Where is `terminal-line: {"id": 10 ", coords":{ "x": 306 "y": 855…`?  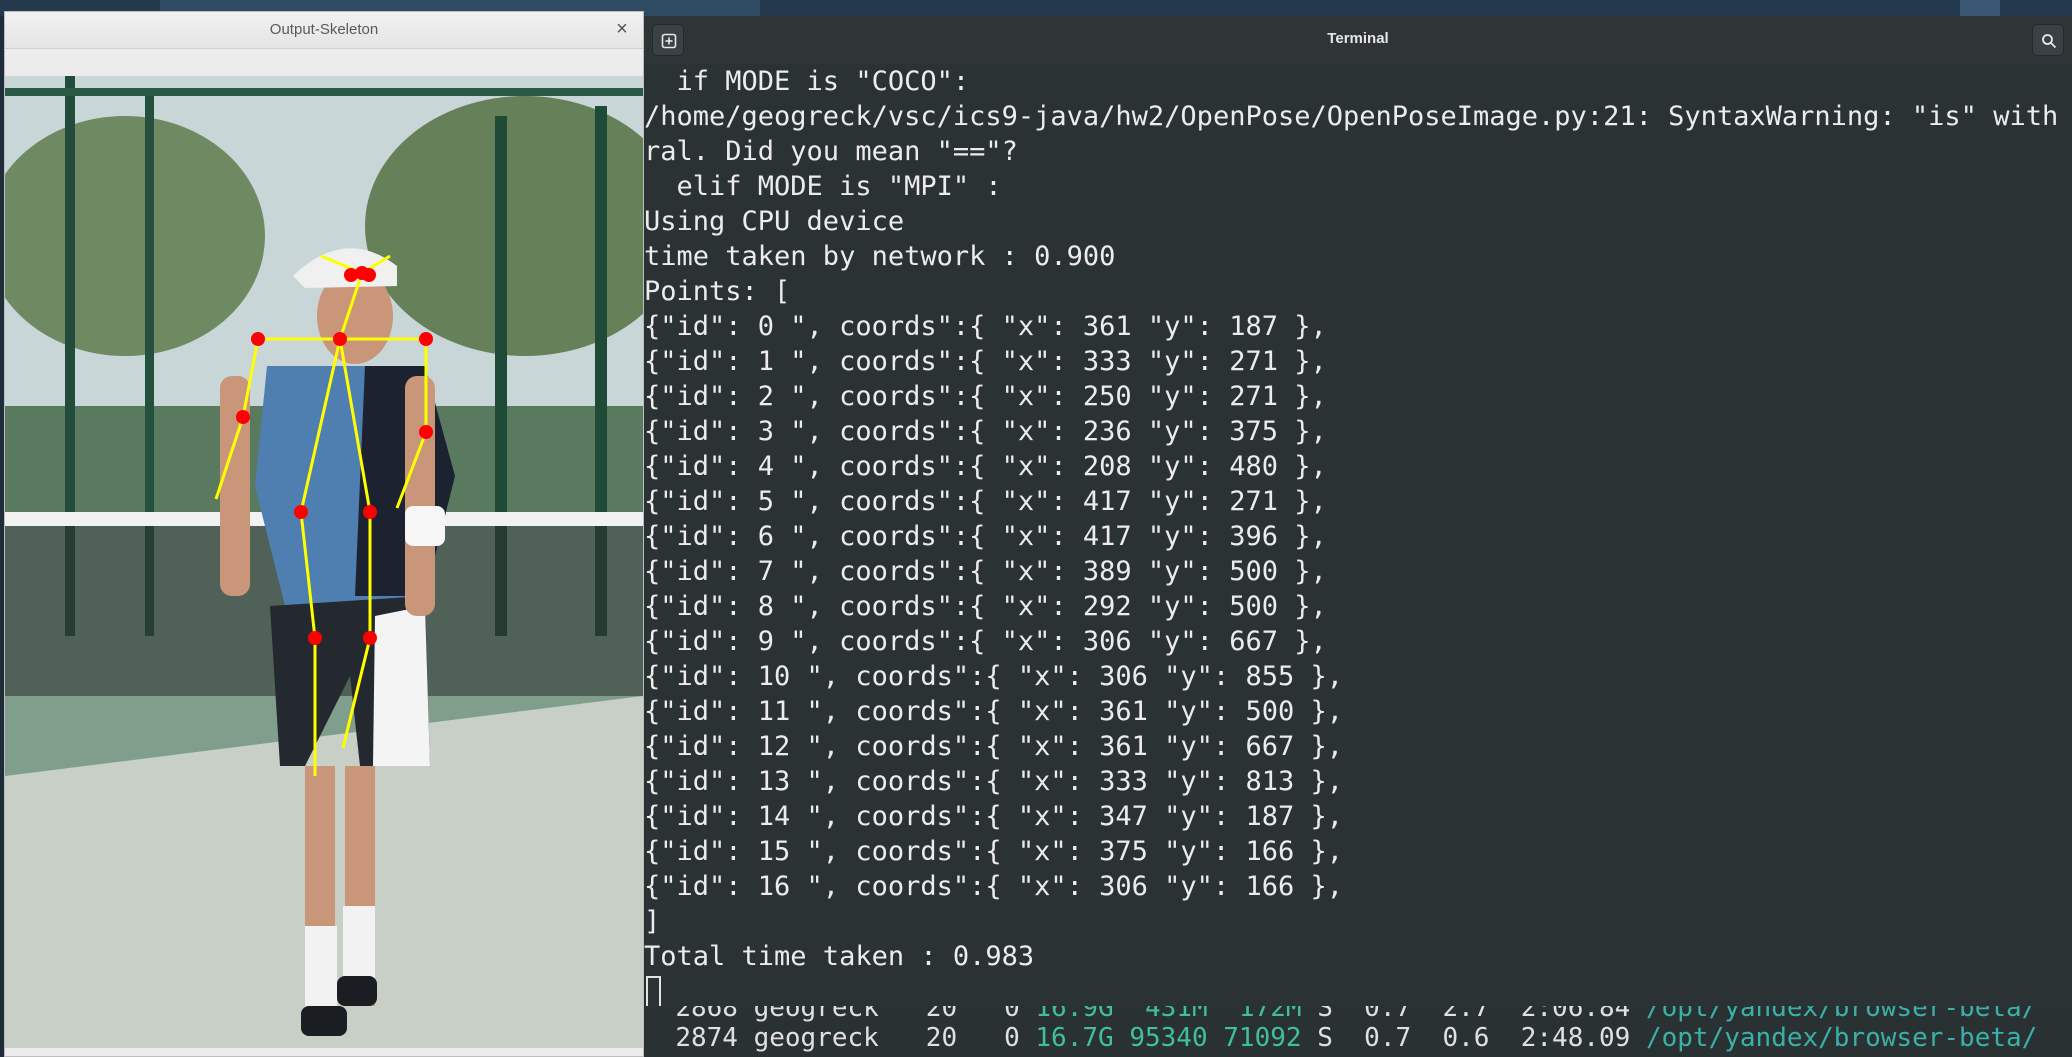
terminal-line: {"id": 10 ", coords":{ "x": 306 "y": 855… is located at coordinates (993, 676).